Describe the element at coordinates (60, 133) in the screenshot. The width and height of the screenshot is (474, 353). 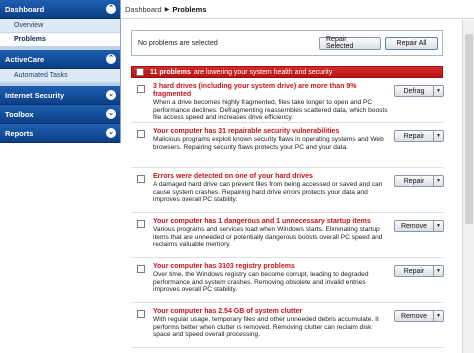
I see `sidebar-header-reports: Reports ⌄` at that location.